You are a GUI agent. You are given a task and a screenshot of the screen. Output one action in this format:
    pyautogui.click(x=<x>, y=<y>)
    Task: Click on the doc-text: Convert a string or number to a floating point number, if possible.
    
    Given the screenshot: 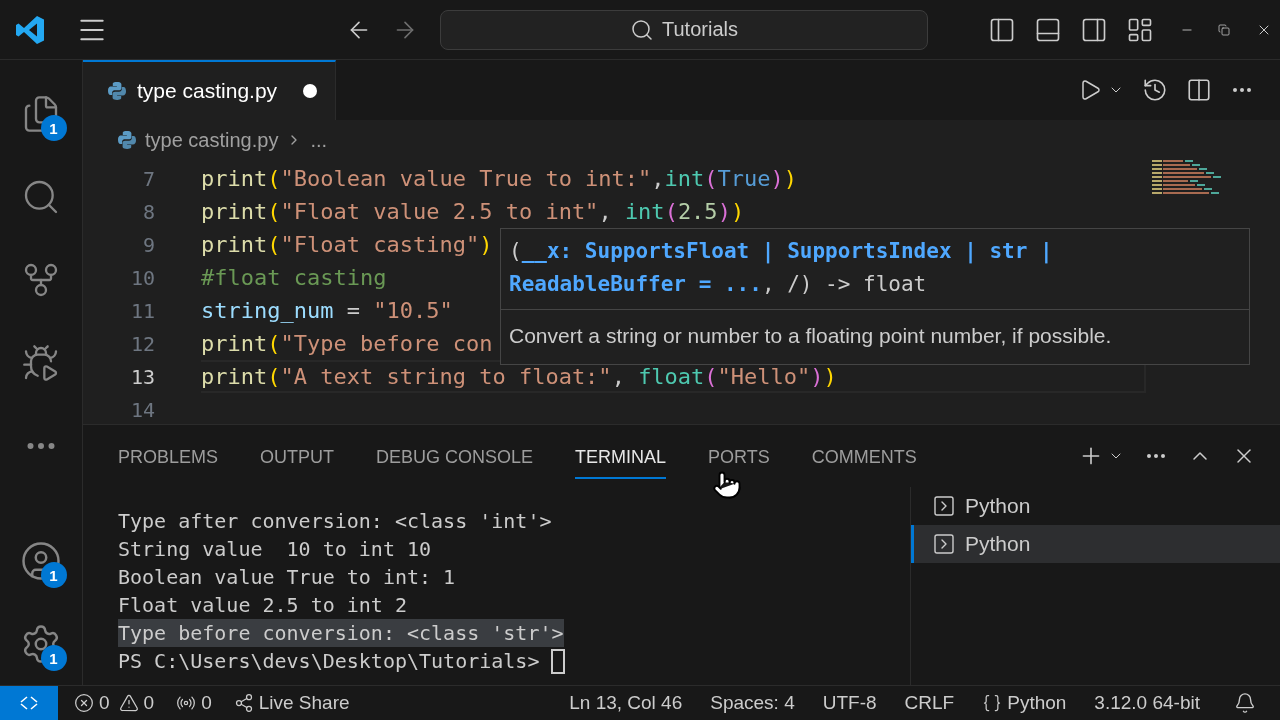 What is the action you would take?
    pyautogui.click(x=810, y=336)
    